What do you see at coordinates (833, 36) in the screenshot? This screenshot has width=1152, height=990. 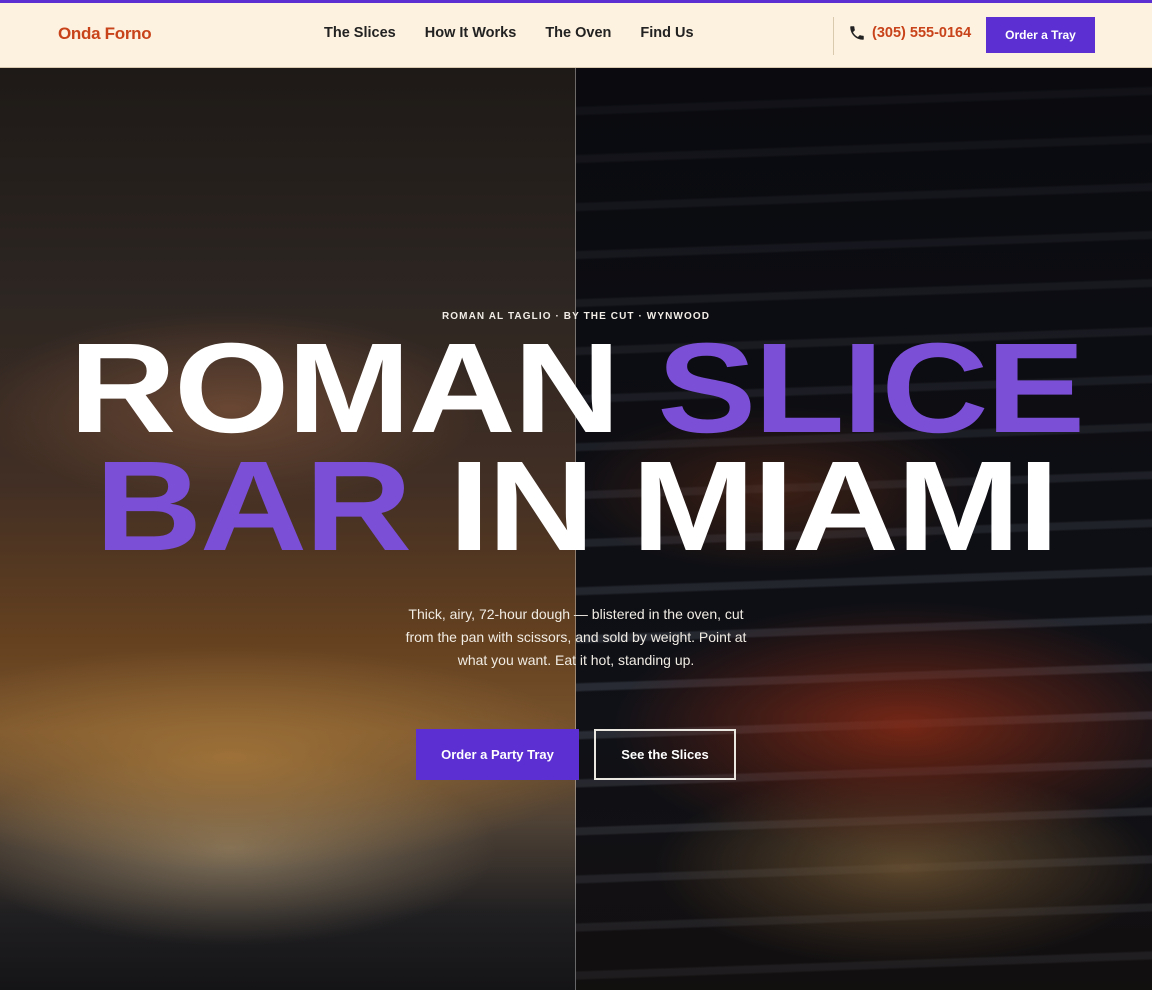 I see `header-divider` at bounding box center [833, 36].